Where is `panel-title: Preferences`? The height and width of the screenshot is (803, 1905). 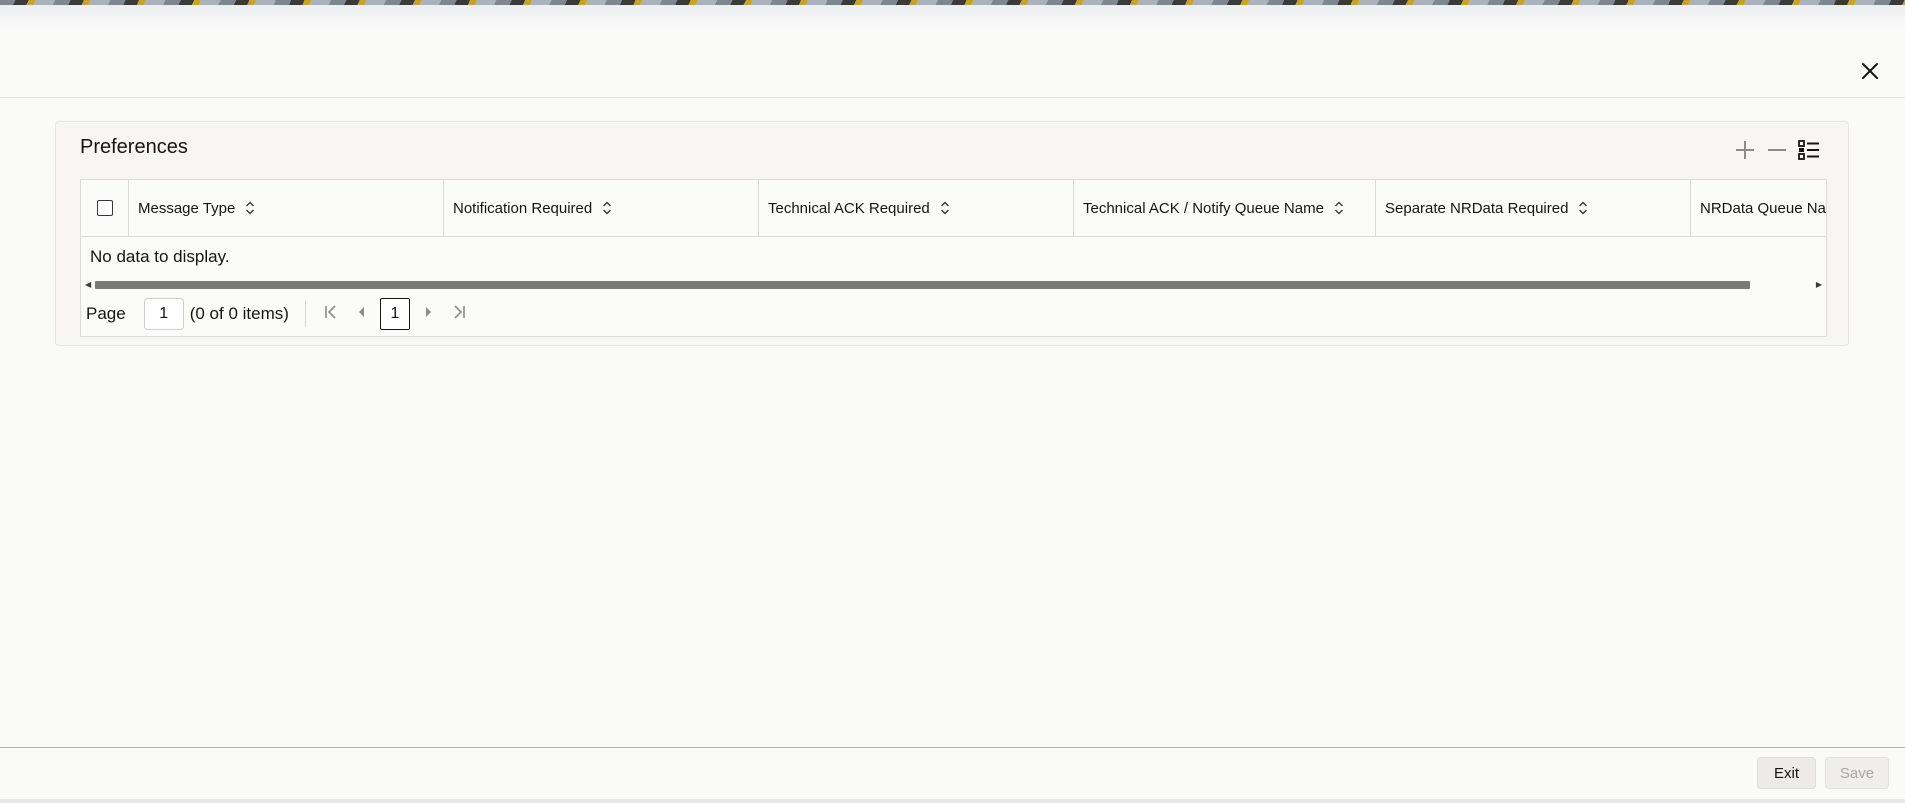
panel-title: Preferences is located at coordinates (134, 147).